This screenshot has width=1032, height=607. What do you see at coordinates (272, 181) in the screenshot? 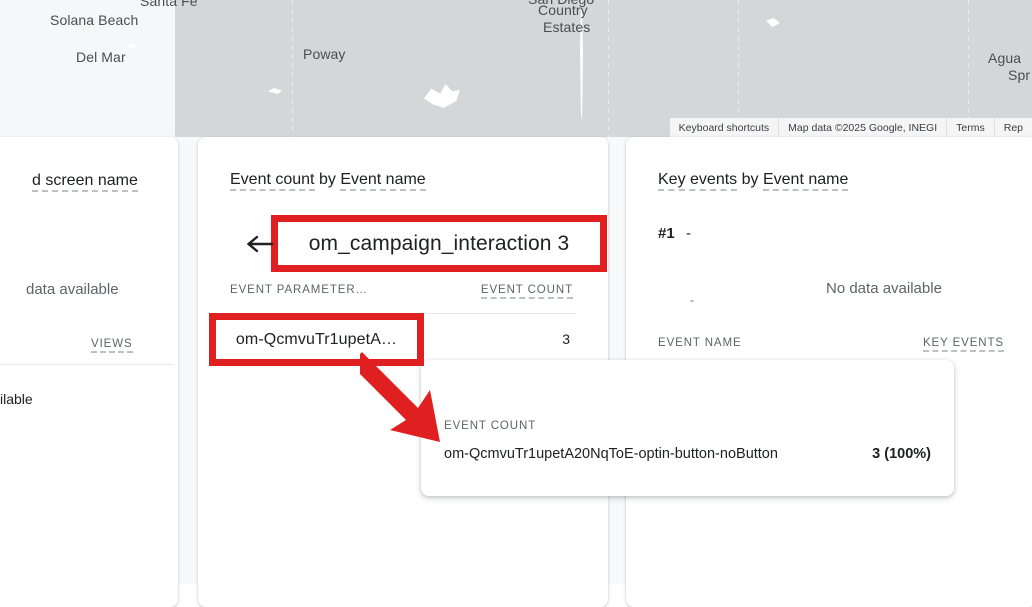
I see `middle-card-metric-link: Event count` at bounding box center [272, 181].